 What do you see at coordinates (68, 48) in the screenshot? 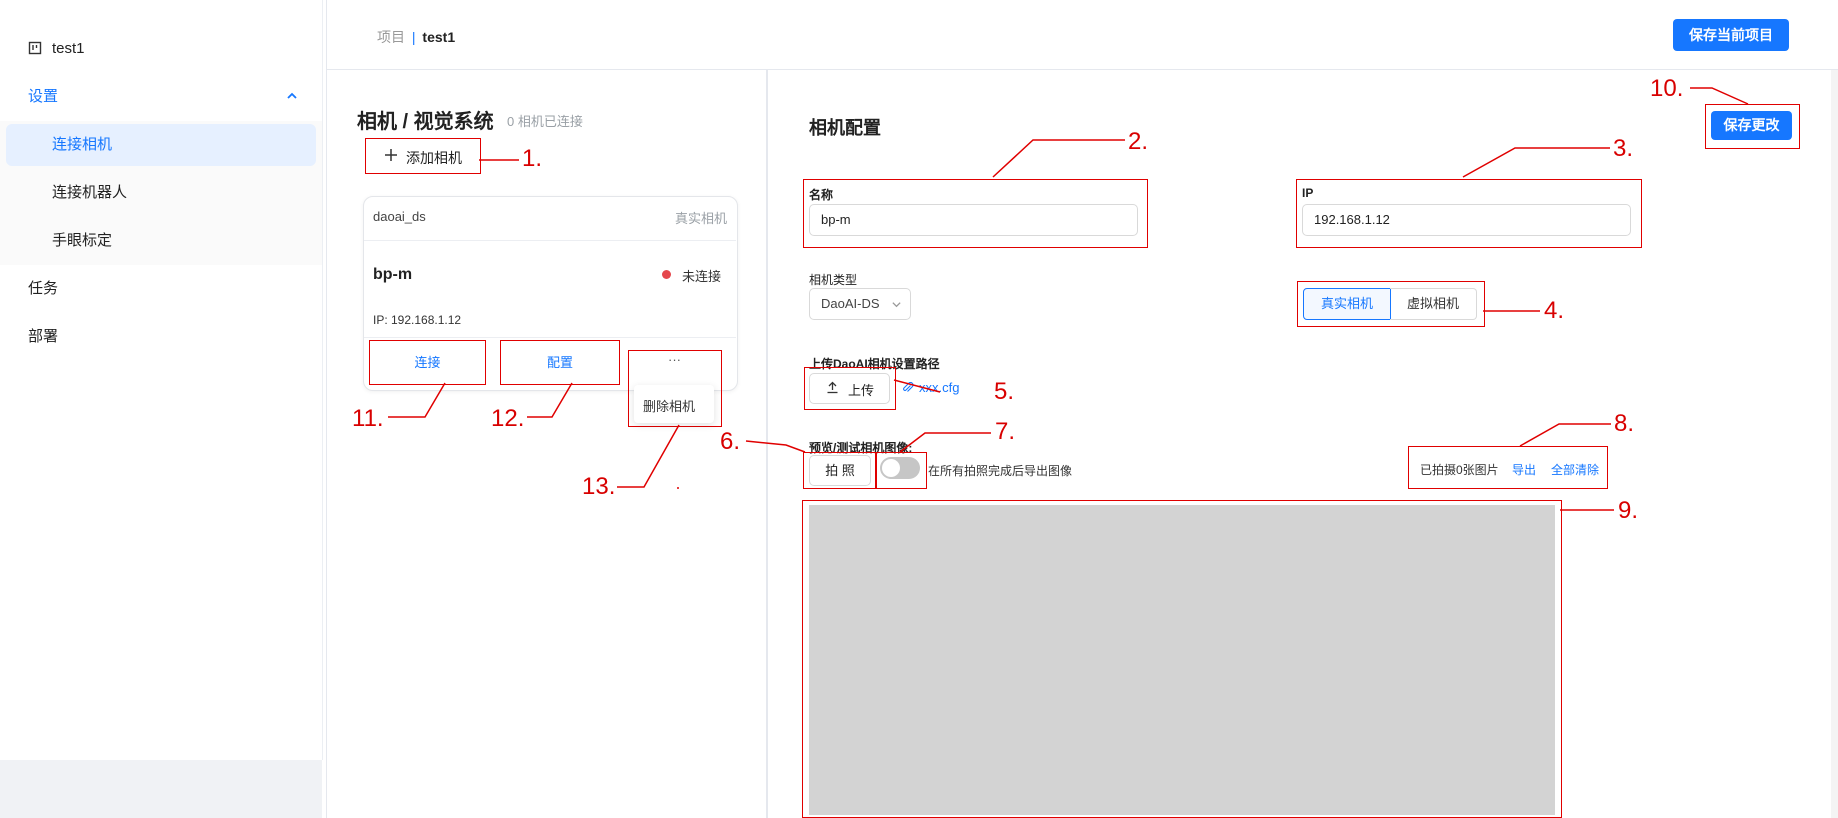
I see `sidebar-item-label: test1` at bounding box center [68, 48].